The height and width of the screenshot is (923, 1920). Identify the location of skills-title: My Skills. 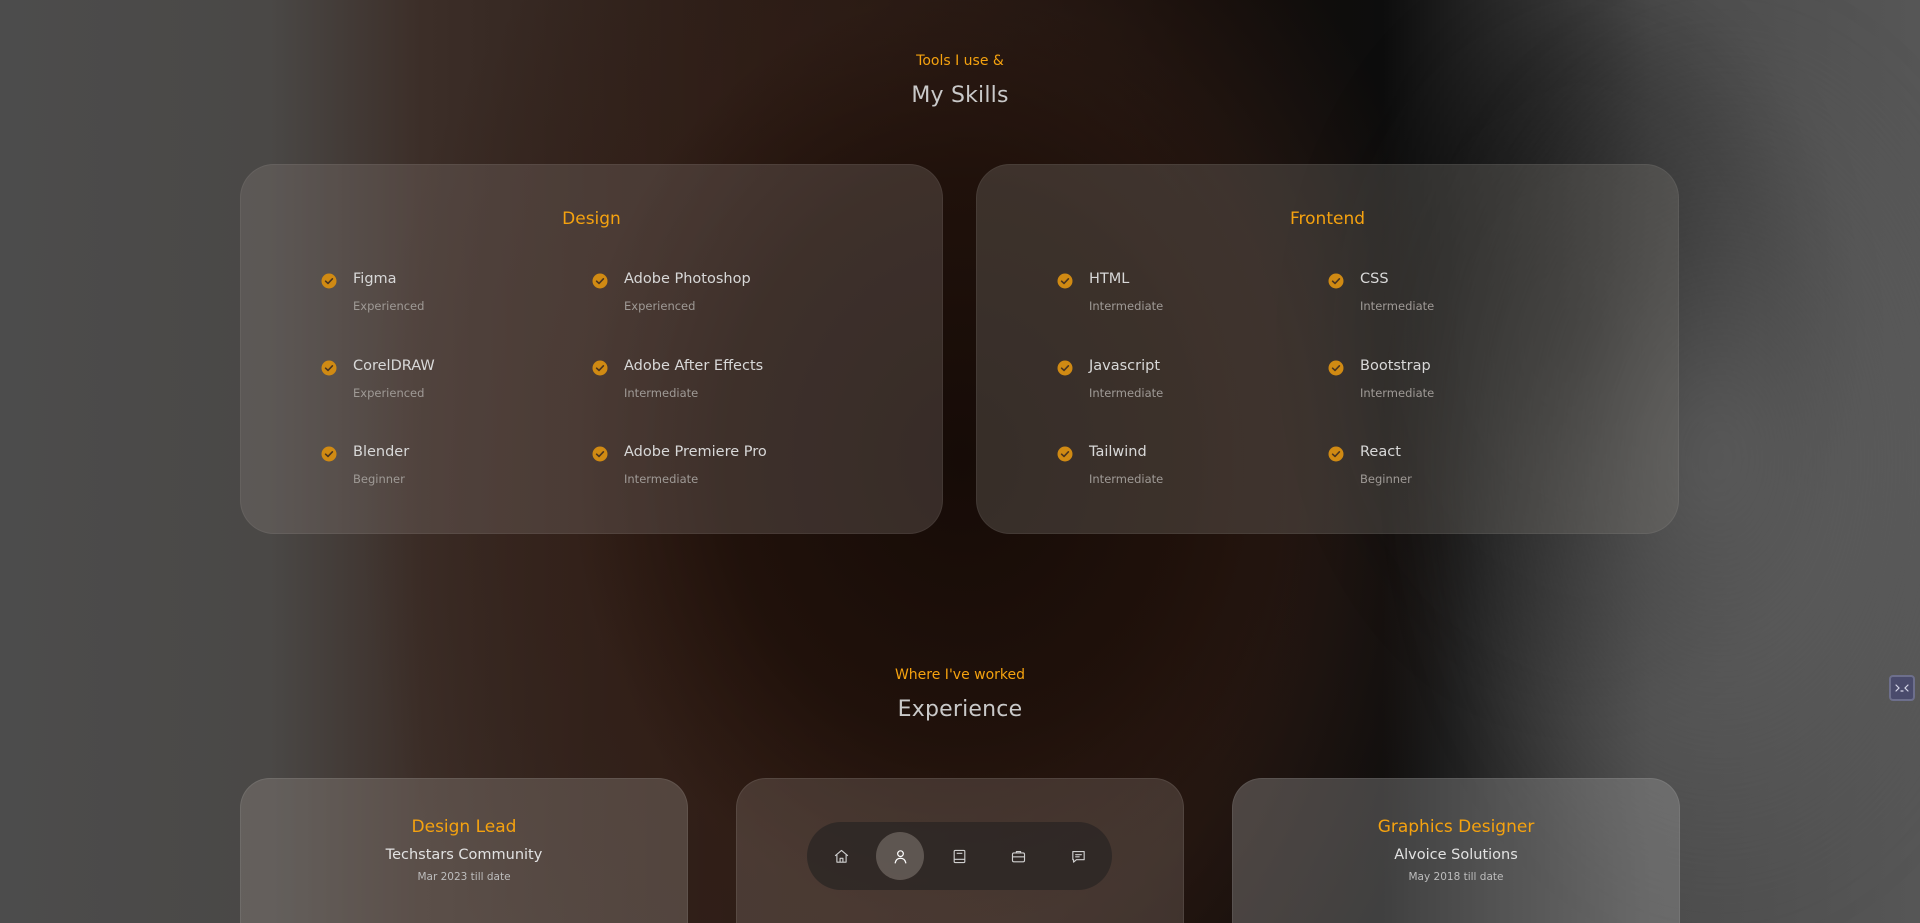
(960, 95).